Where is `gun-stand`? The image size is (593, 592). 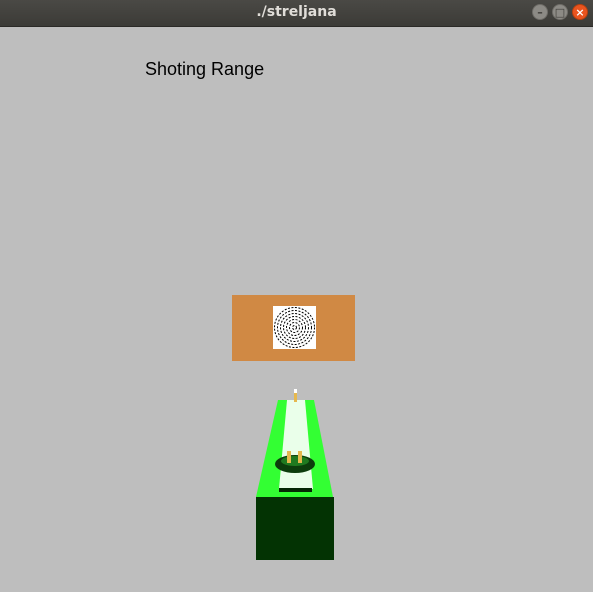 gun-stand is located at coordinates (295, 490).